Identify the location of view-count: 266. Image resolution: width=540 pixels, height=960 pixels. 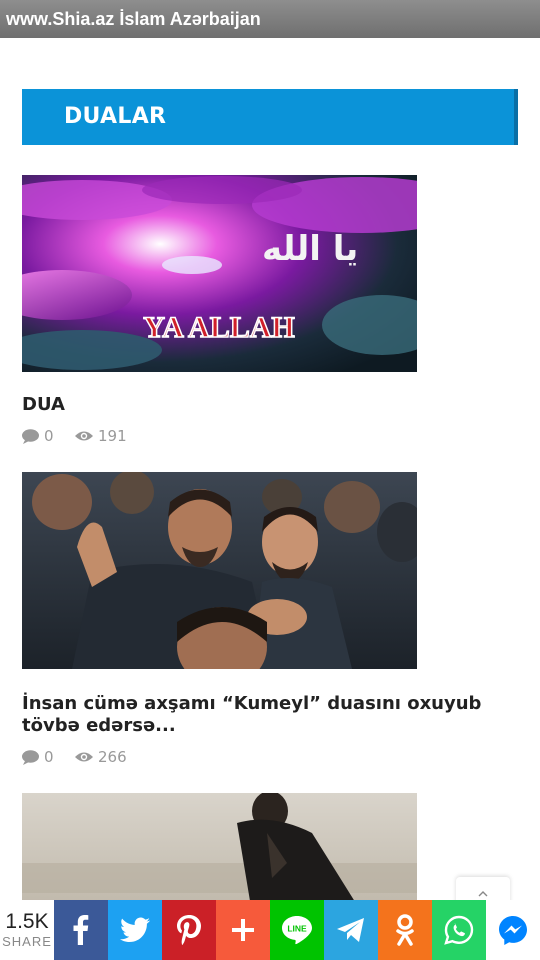
(101, 757).